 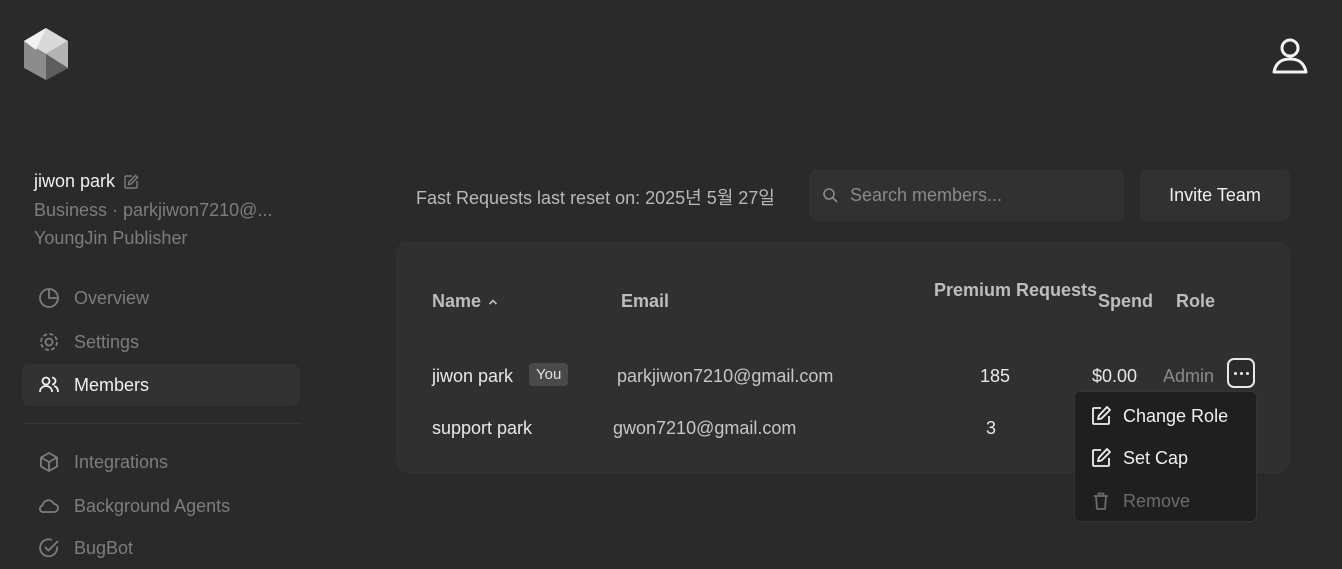 I want to click on menu-item-remove: Remove, so click(x=1165, y=501).